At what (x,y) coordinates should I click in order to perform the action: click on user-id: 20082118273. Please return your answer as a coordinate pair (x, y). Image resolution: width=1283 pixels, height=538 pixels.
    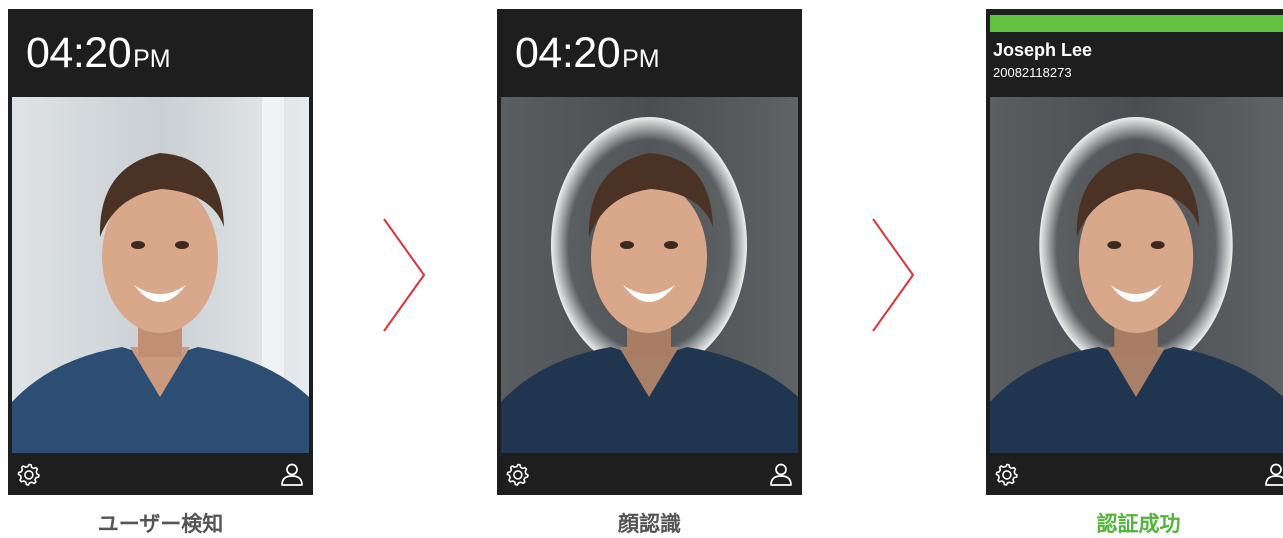
    Looking at the image, I should click on (1032, 72).